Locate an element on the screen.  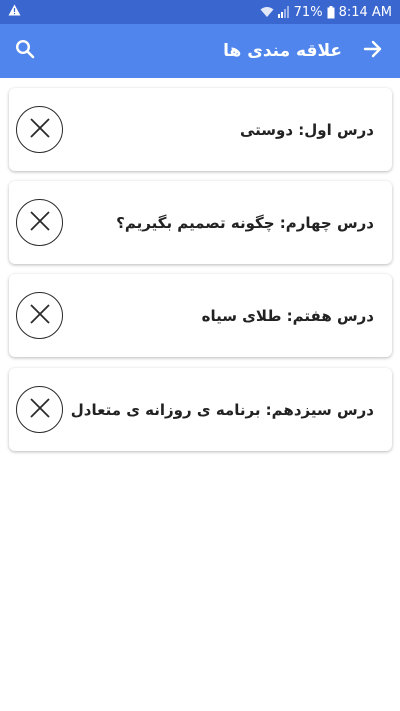
favorite-card: درس سیزدهم: برنامه ی روزانه ی متعادل is located at coordinates (200, 409).